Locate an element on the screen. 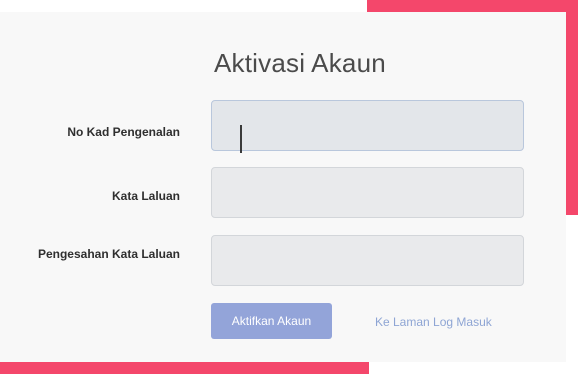 The width and height of the screenshot is (578, 374). page-title: Aktivasi Akaun is located at coordinates (300, 63).